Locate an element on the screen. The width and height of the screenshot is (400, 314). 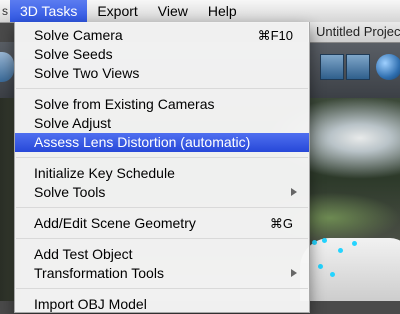
menu-item-import-obj-model: Import OBJ Model is located at coordinates (162, 304).